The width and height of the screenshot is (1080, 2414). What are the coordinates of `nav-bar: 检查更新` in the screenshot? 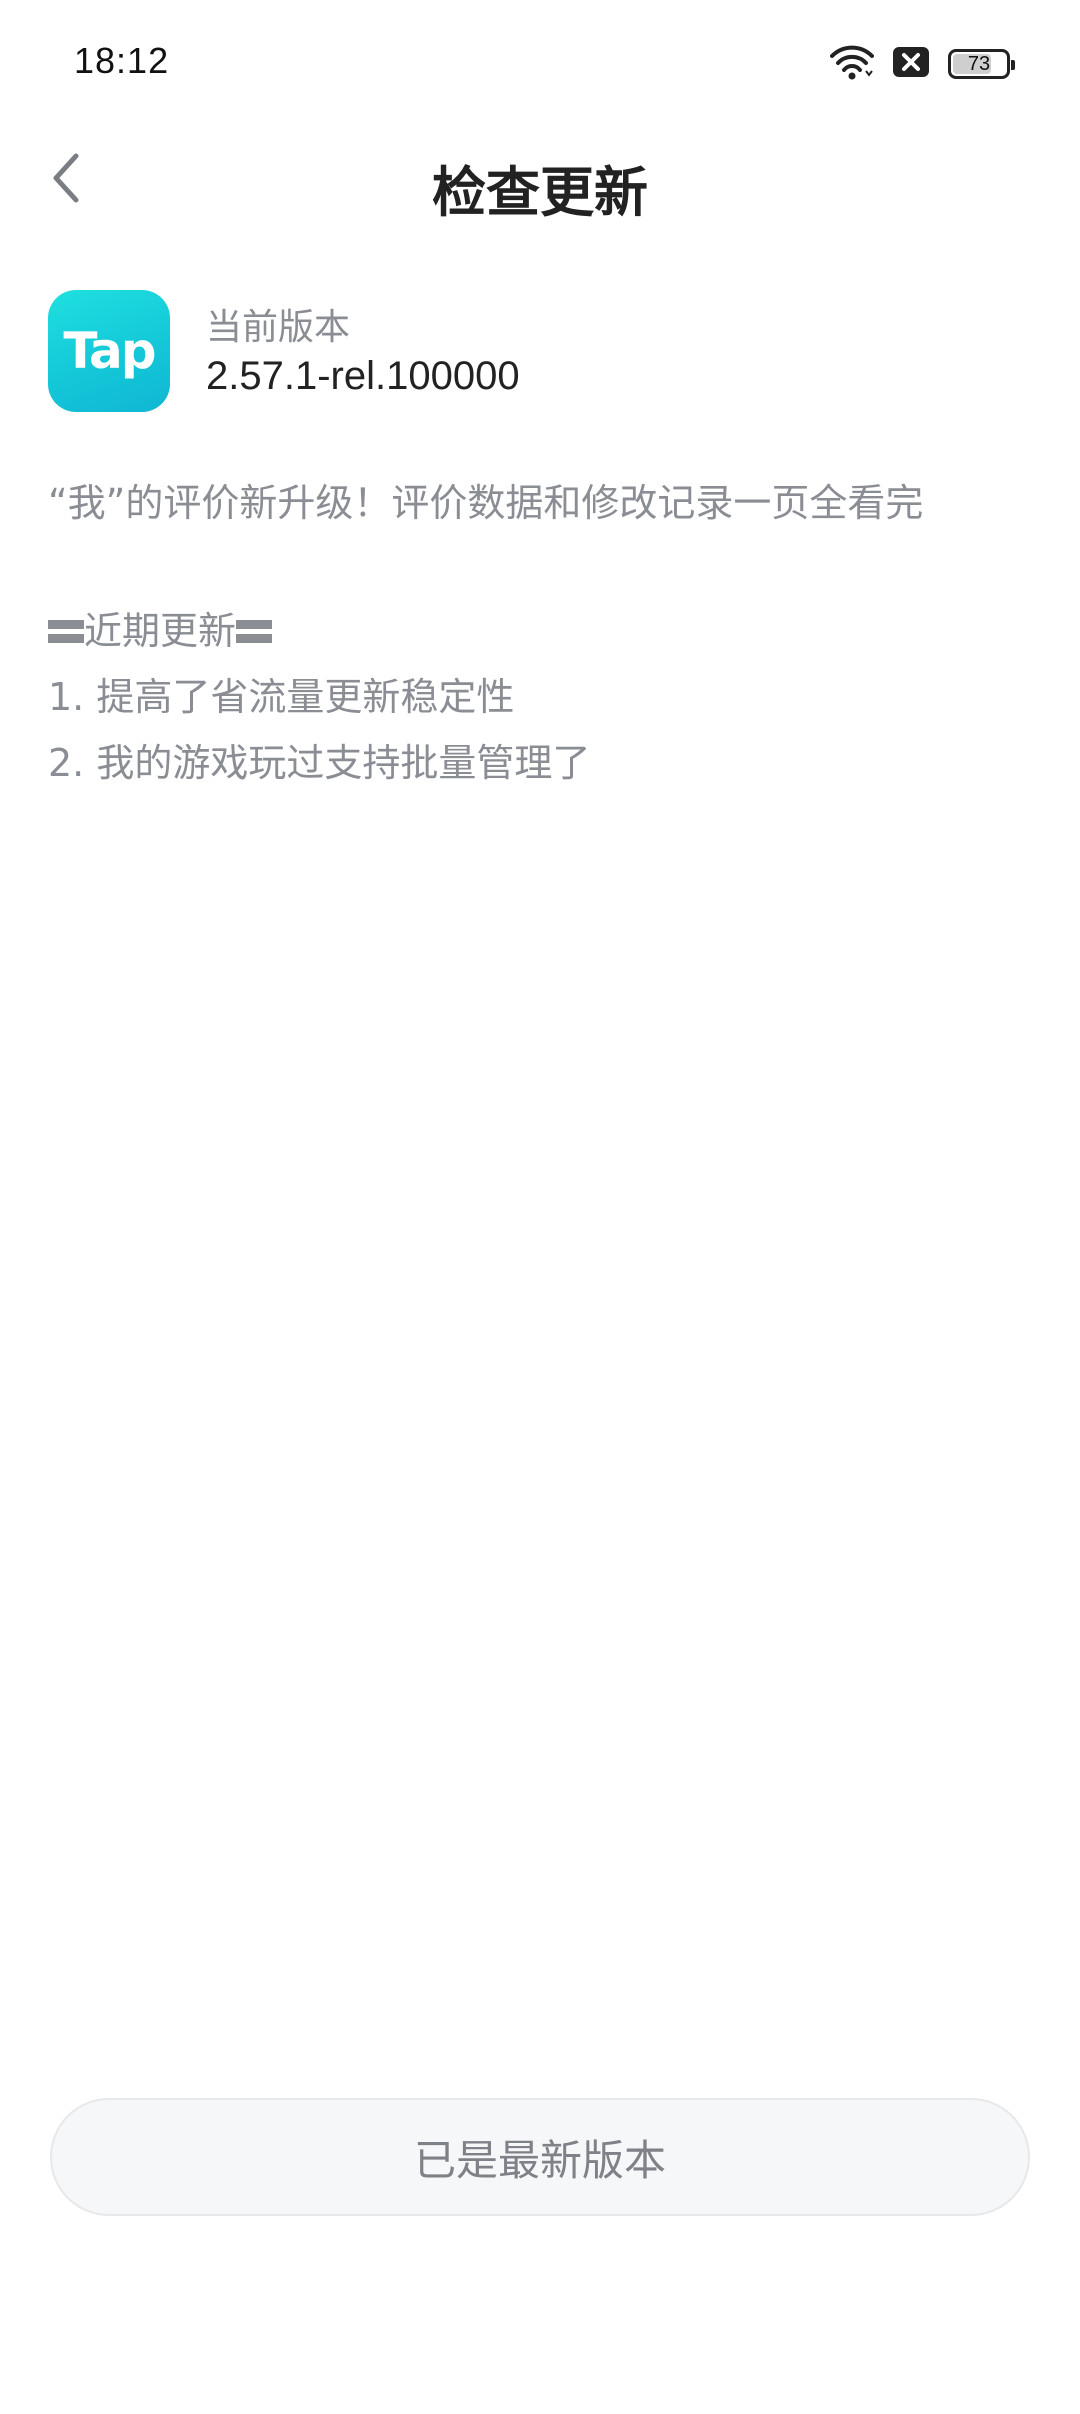 It's located at (540, 180).